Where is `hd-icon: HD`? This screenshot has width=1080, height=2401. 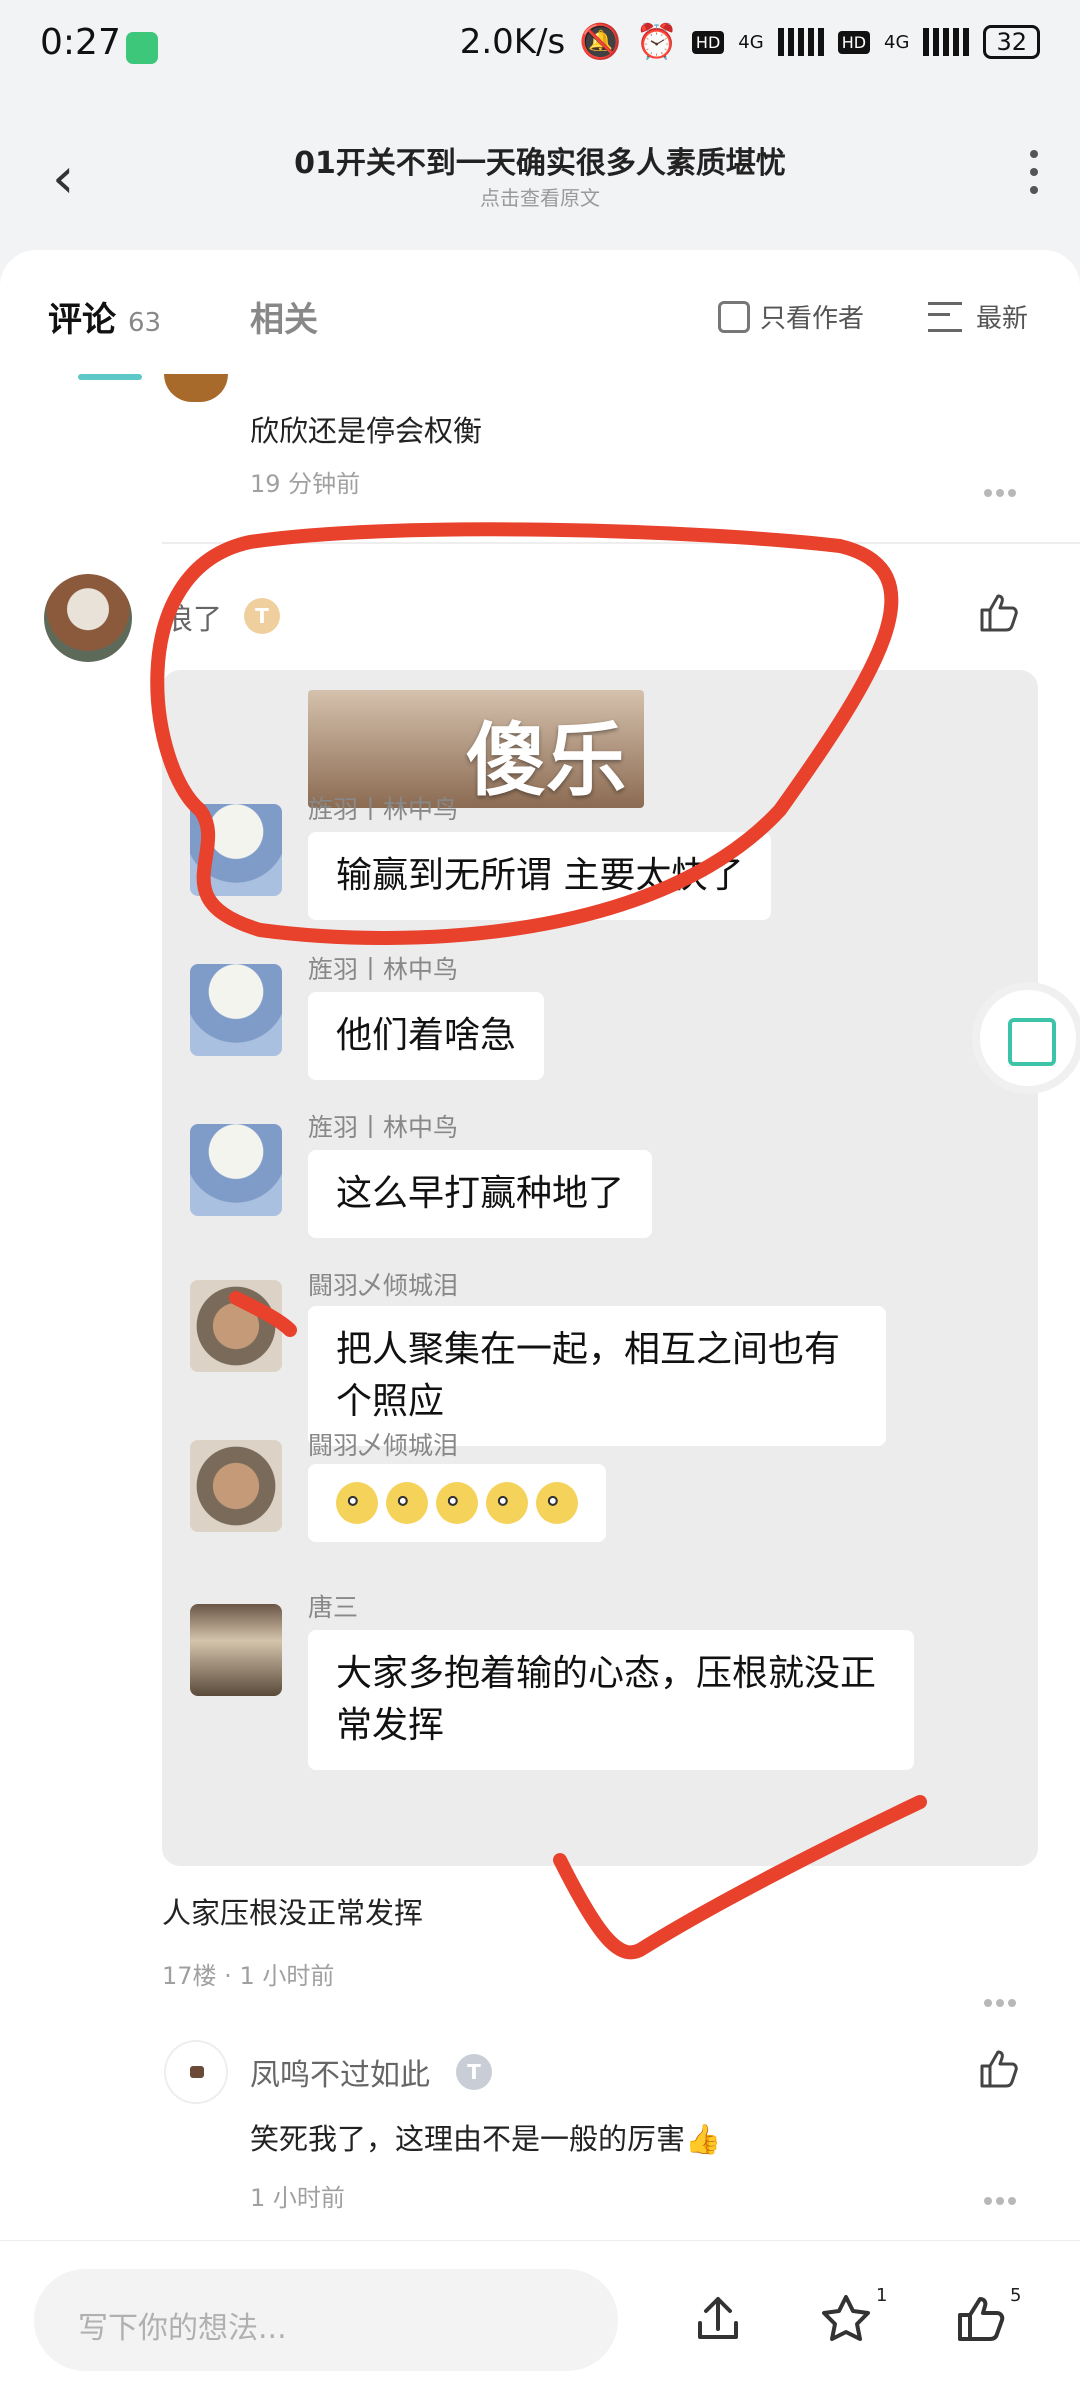
hd-icon: HD is located at coordinates (708, 42).